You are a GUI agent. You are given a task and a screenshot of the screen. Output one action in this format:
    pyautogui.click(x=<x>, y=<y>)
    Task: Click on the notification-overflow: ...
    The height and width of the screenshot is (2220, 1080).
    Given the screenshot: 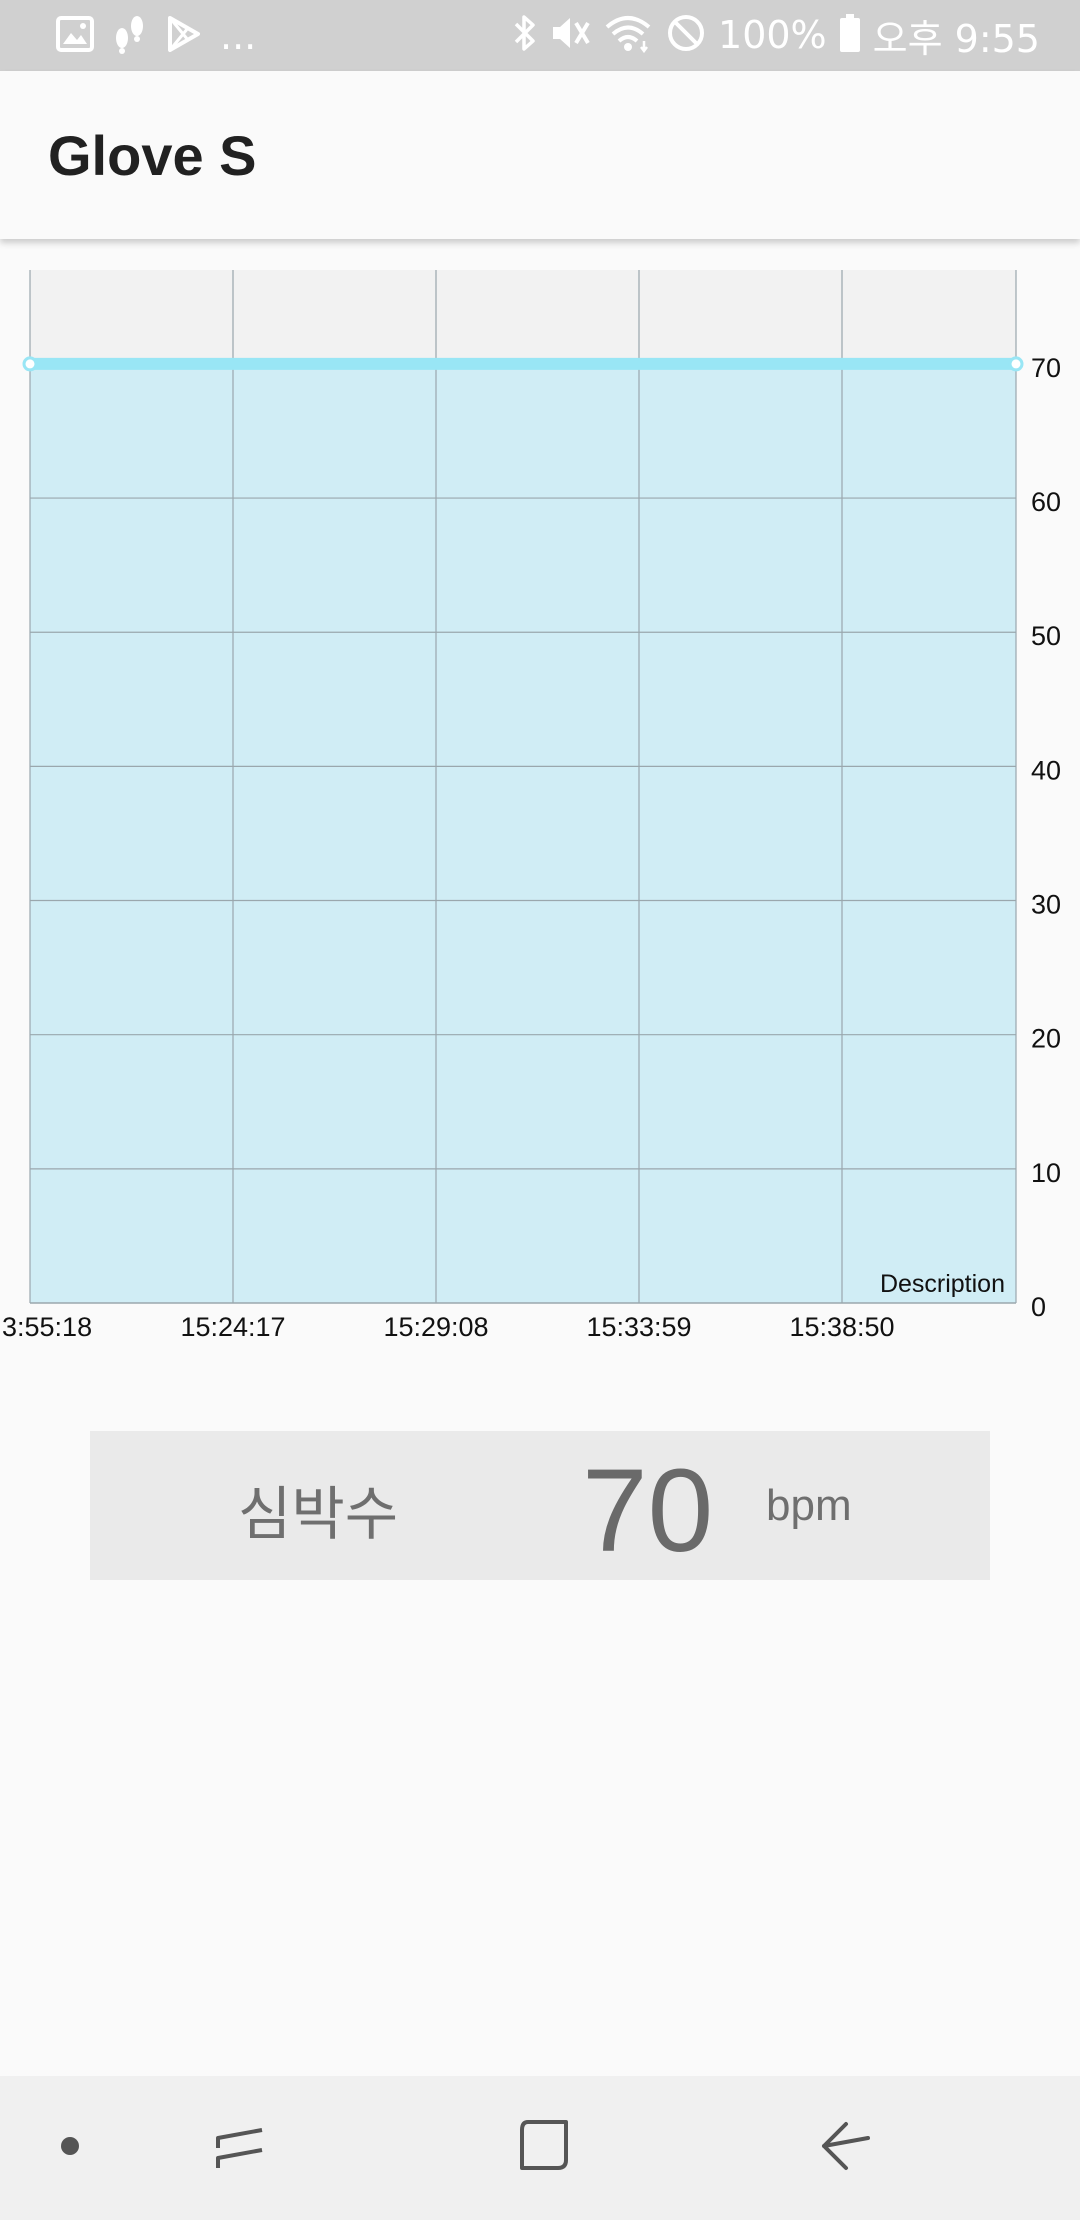 What is the action you would take?
    pyautogui.click(x=238, y=36)
    